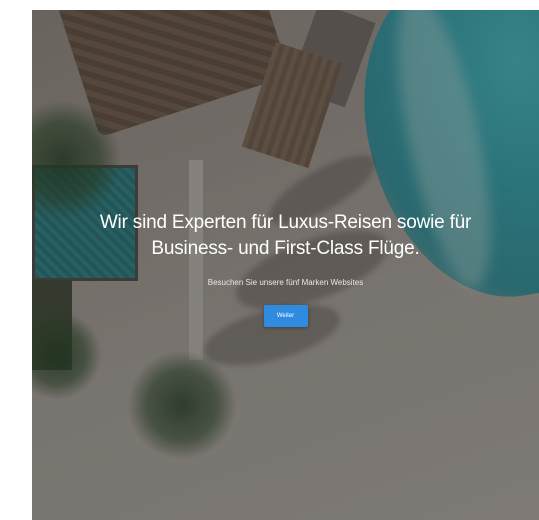  I want to click on continue-button: Weiter, so click(285, 316).